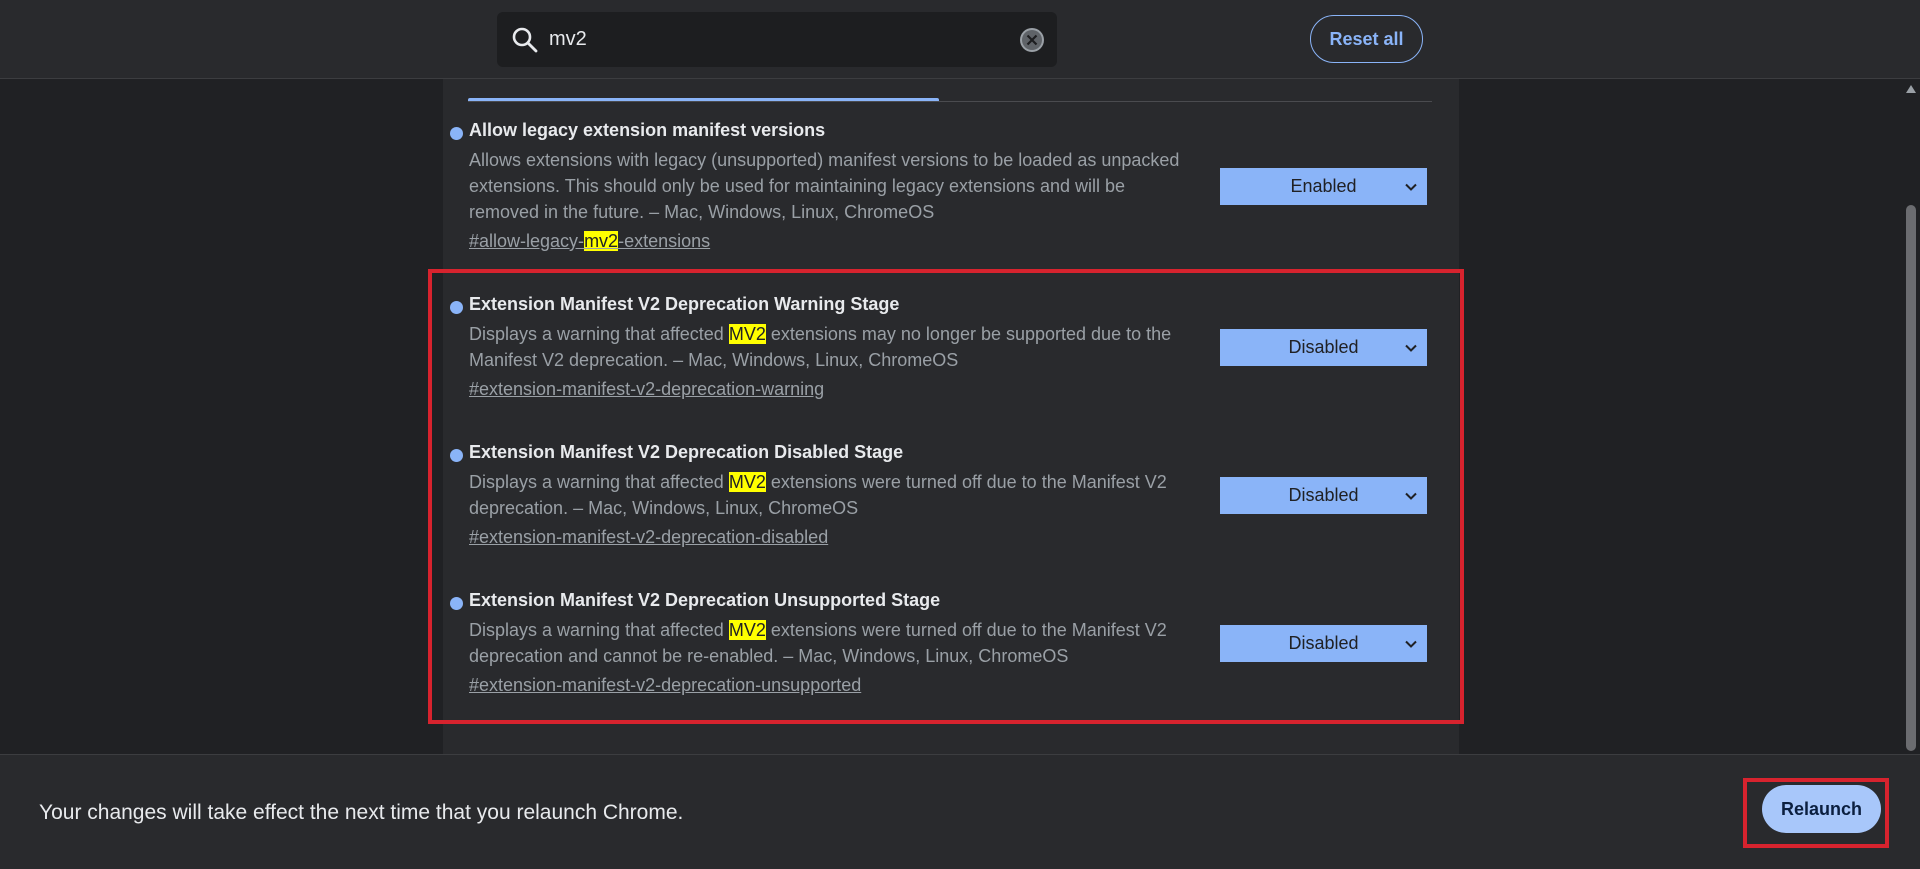 The image size is (1920, 869). I want to click on top-bar: Reset all, so click(960, 39).